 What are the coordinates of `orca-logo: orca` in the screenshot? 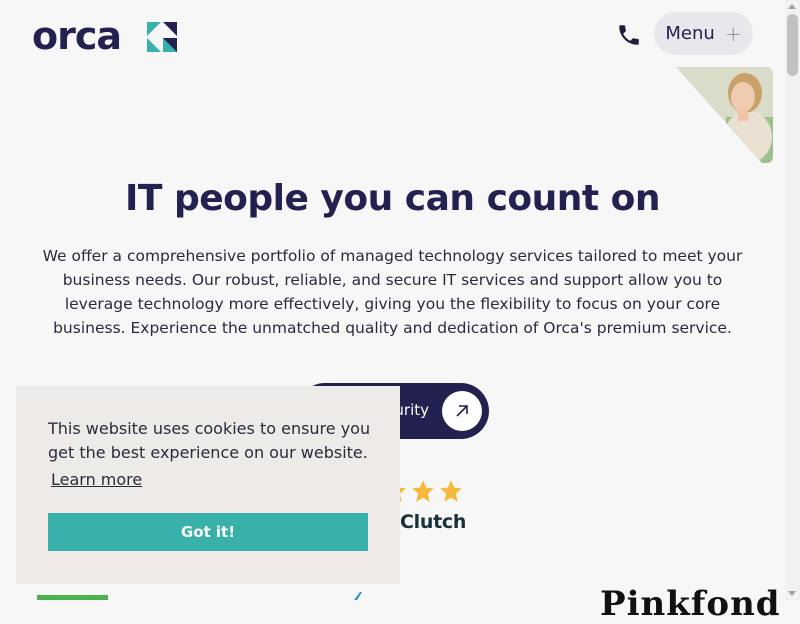 It's located at (107, 36).